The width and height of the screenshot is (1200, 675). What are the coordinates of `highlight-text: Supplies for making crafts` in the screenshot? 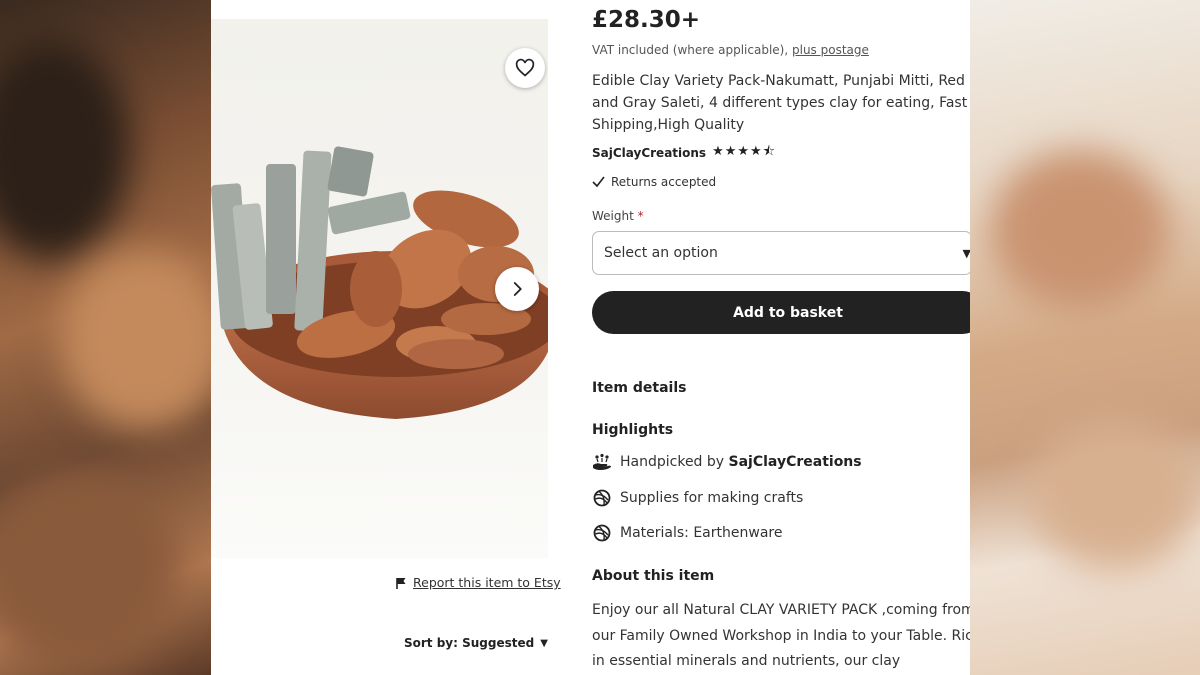 It's located at (712, 498).